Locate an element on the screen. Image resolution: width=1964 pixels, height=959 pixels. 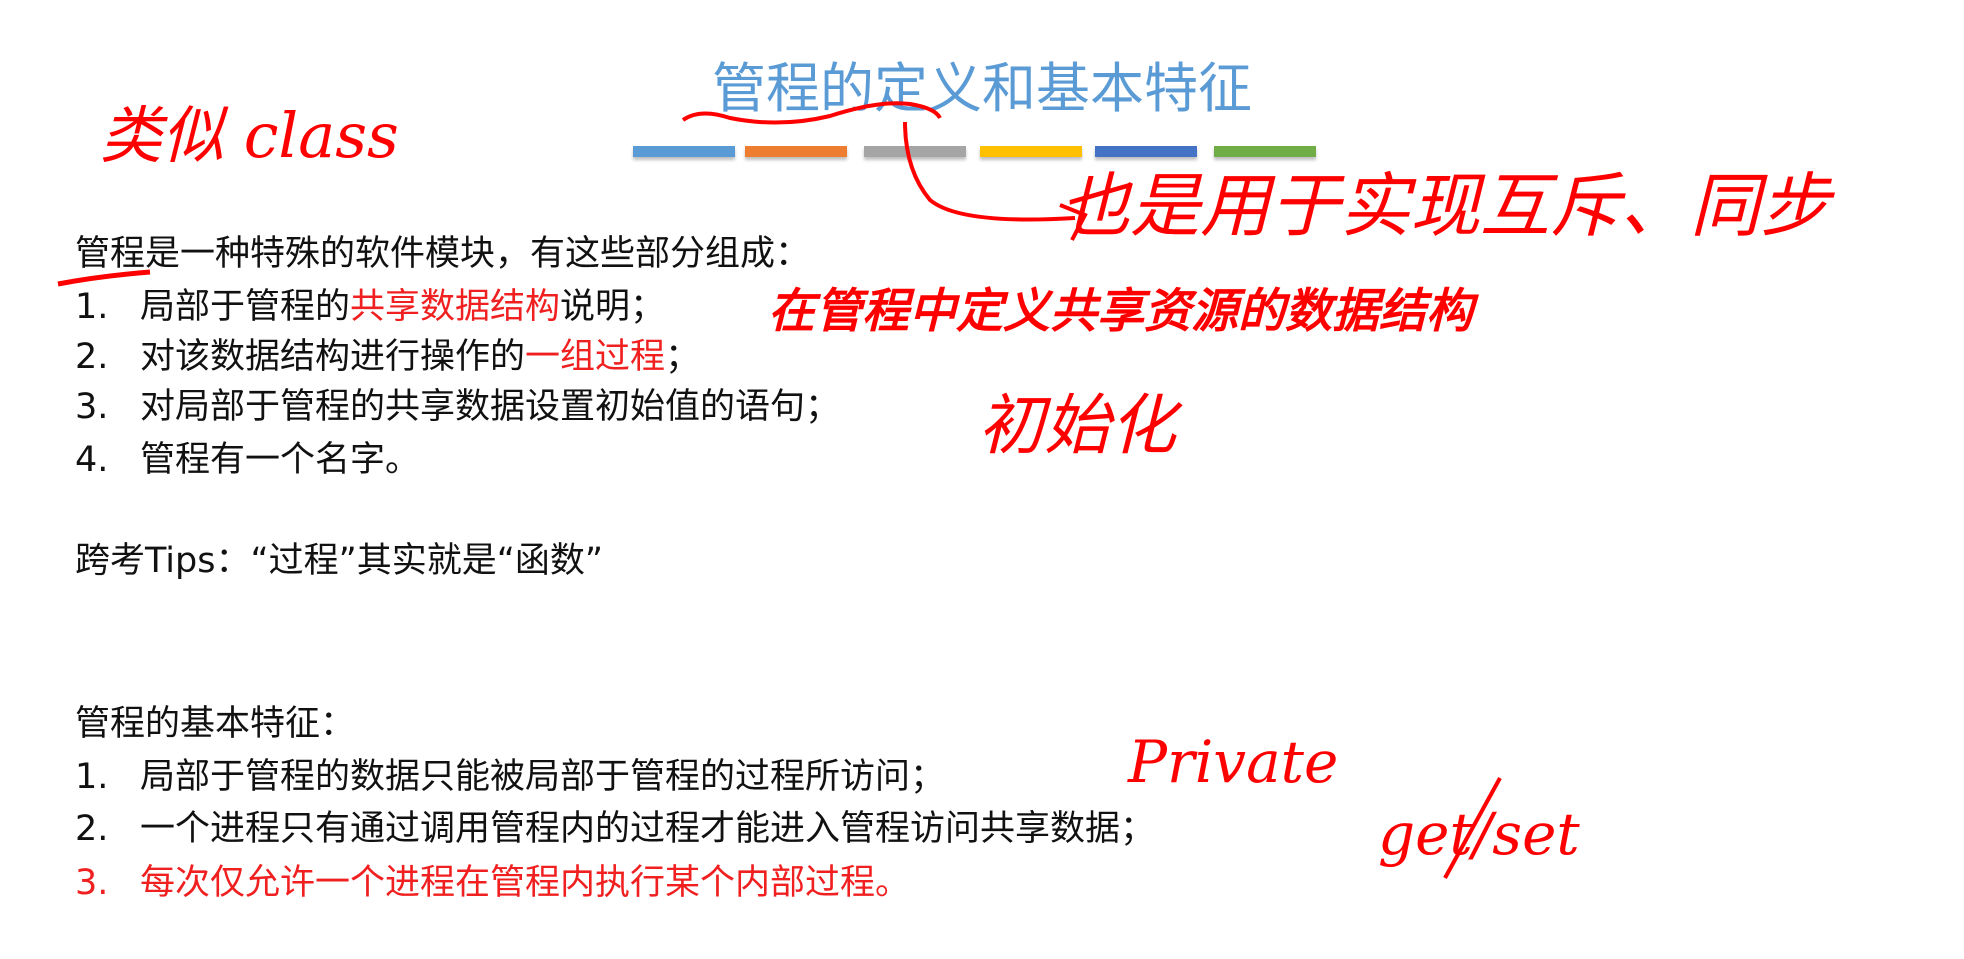
private-note: Private is located at coordinates (1233, 762).